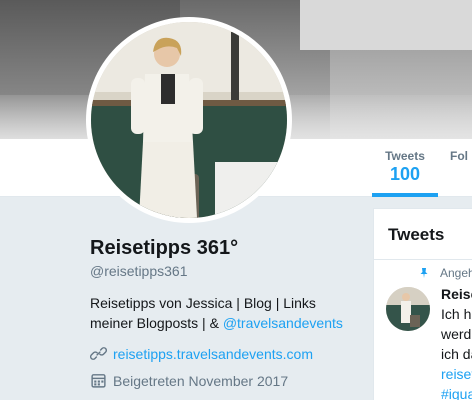 The height and width of the screenshot is (400, 472). What do you see at coordinates (98, 353) in the screenshot?
I see `link-icon` at bounding box center [98, 353].